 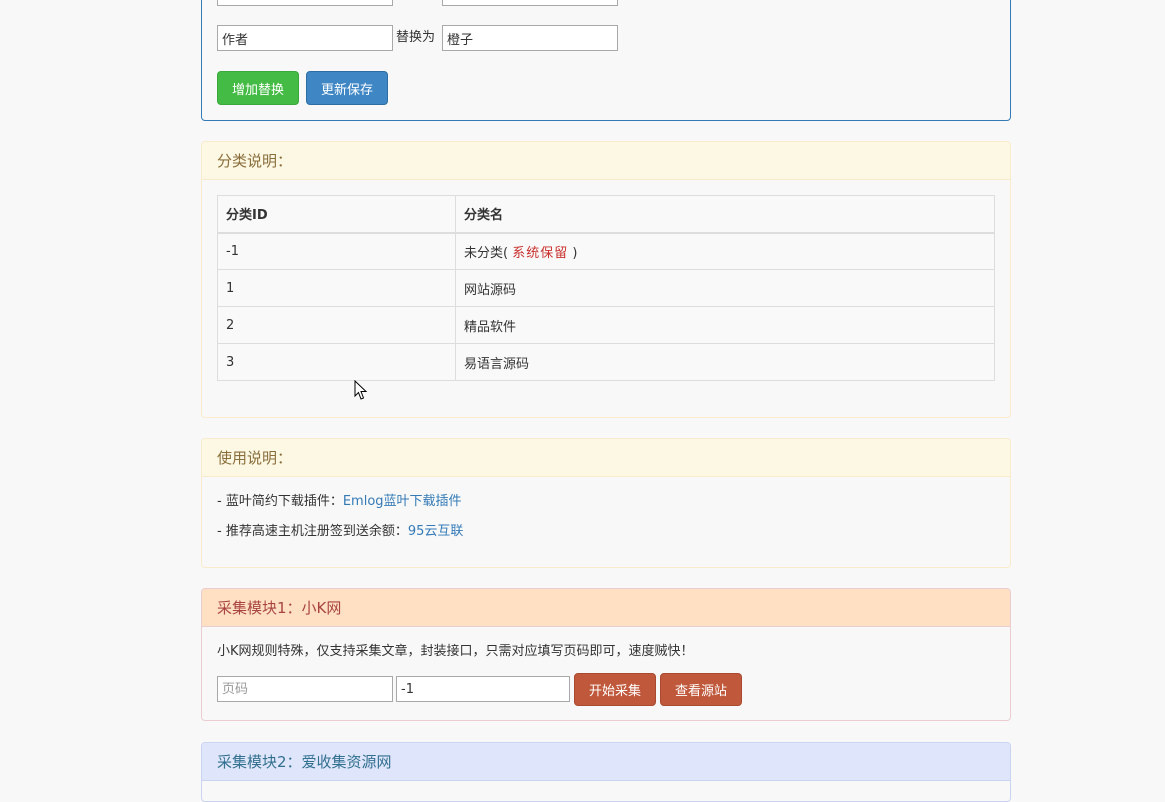 I want to click on cell-name-text: 未分类(, so click(x=486, y=253).